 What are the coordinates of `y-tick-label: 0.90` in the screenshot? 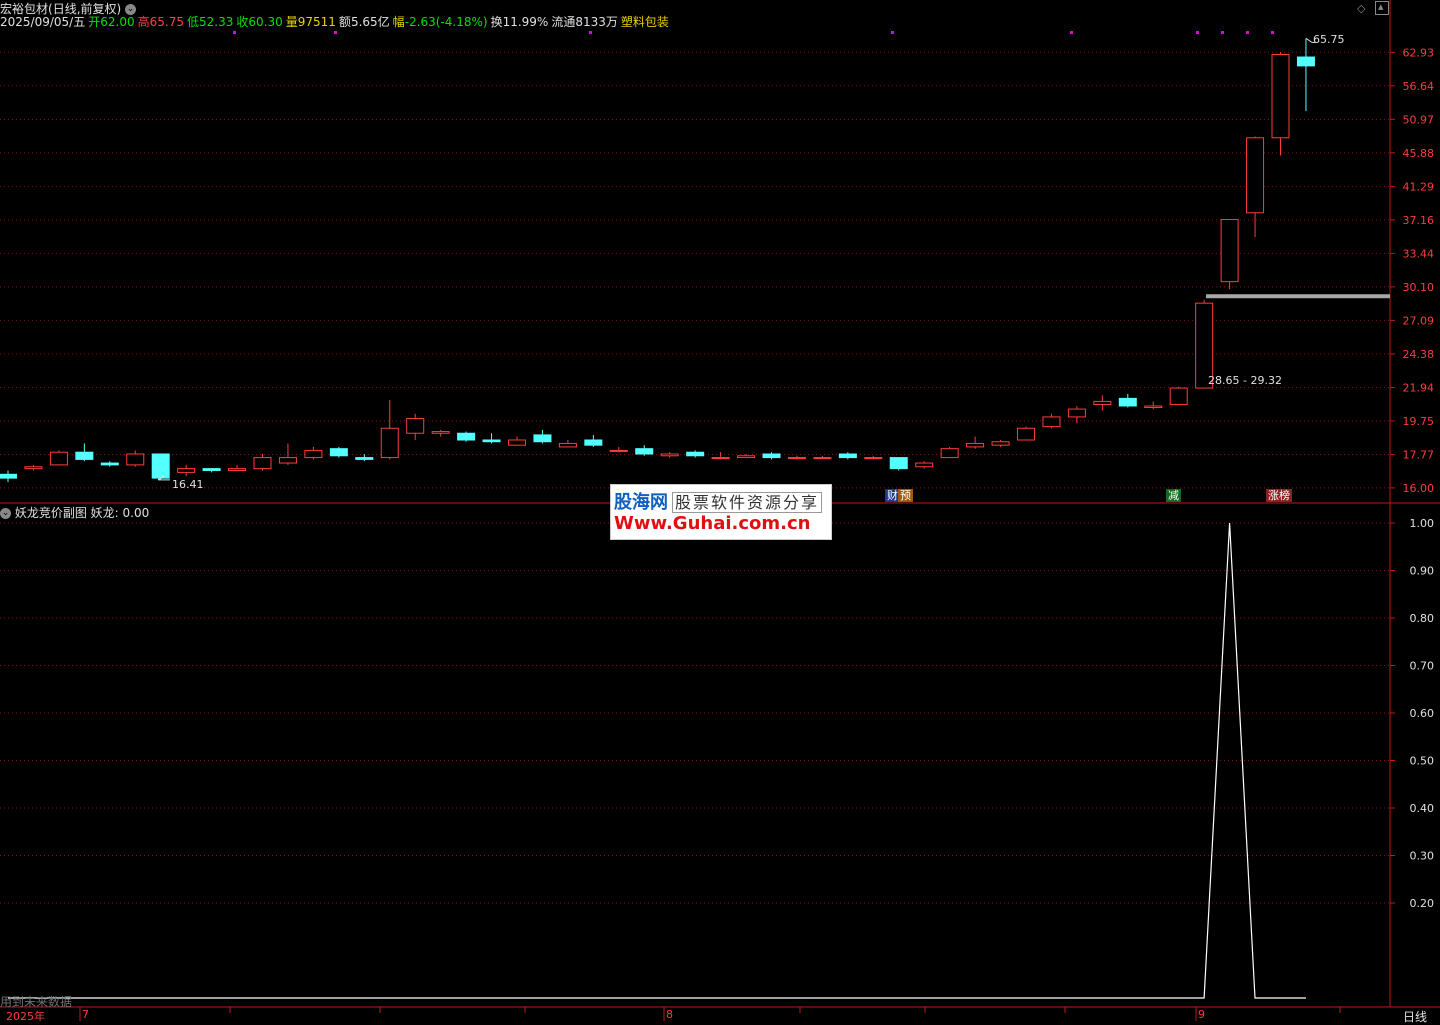 It's located at (1422, 571).